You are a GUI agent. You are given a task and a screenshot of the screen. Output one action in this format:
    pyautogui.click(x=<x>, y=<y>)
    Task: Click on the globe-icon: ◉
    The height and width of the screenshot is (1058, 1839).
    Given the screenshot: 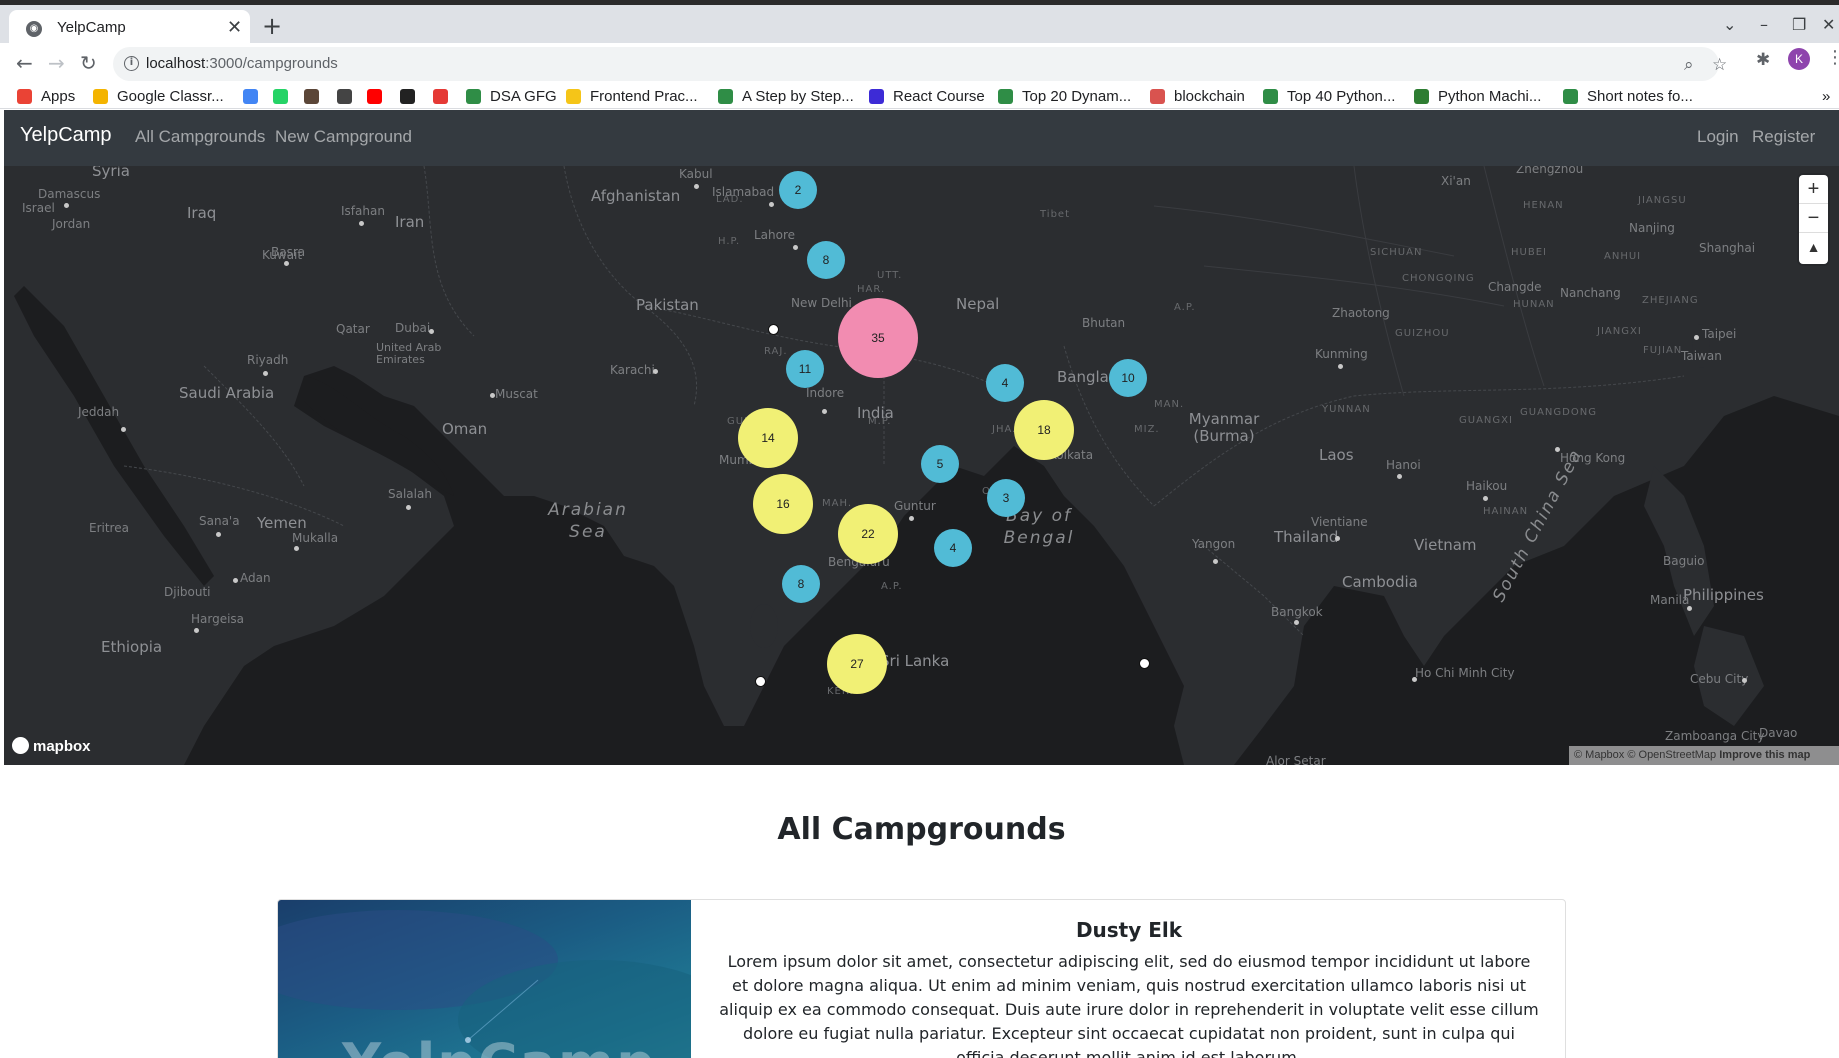 What is the action you would take?
    pyautogui.click(x=34, y=29)
    